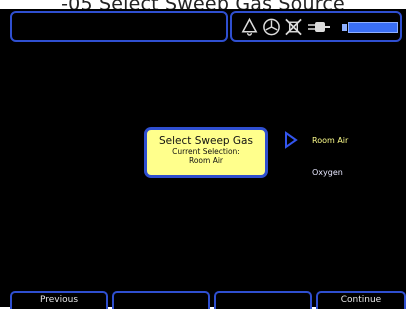  I want to click on top-bar, so click(203, 27).